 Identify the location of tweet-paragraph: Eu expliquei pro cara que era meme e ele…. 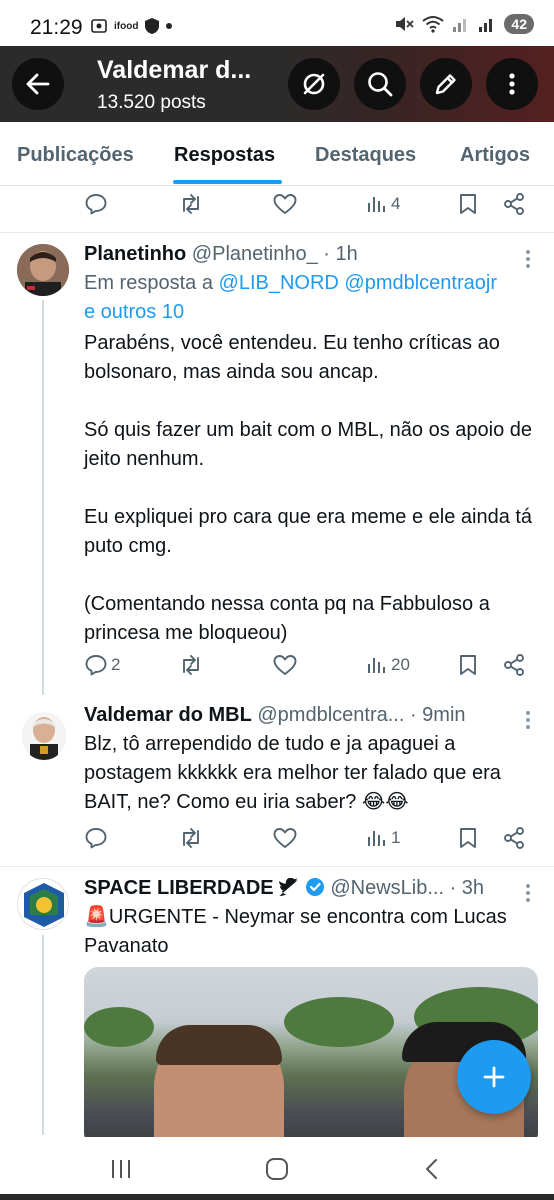
(308, 531).